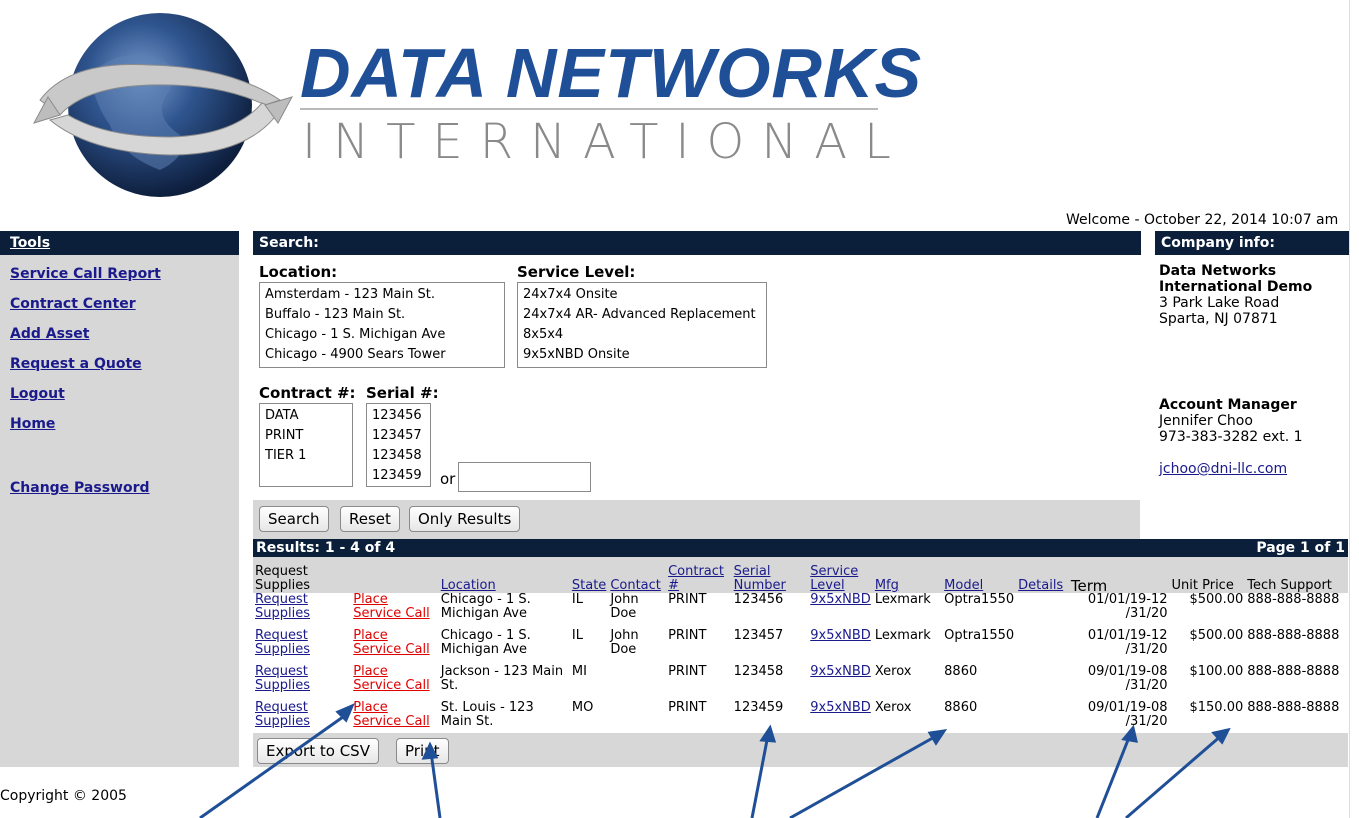  I want to click on column-header-contact: Contact, so click(635, 585).